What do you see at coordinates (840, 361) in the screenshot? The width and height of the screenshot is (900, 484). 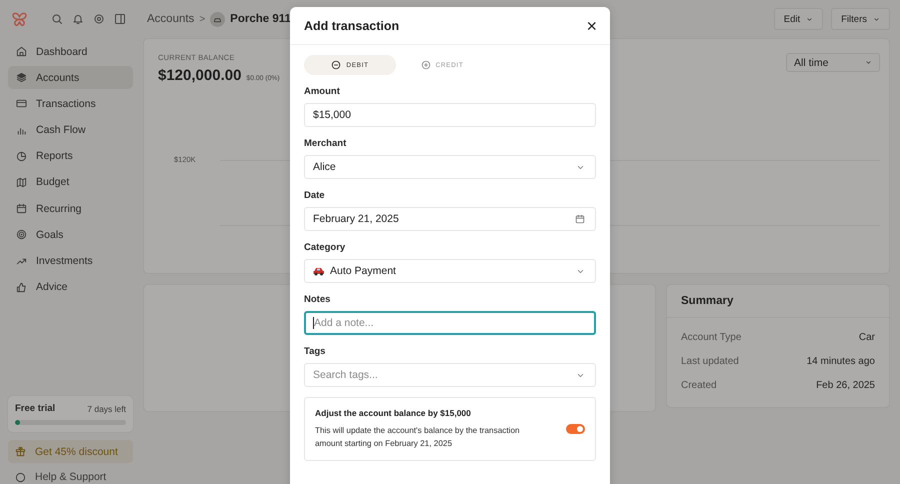 I see `summary-value: 14 minutes ago` at bounding box center [840, 361].